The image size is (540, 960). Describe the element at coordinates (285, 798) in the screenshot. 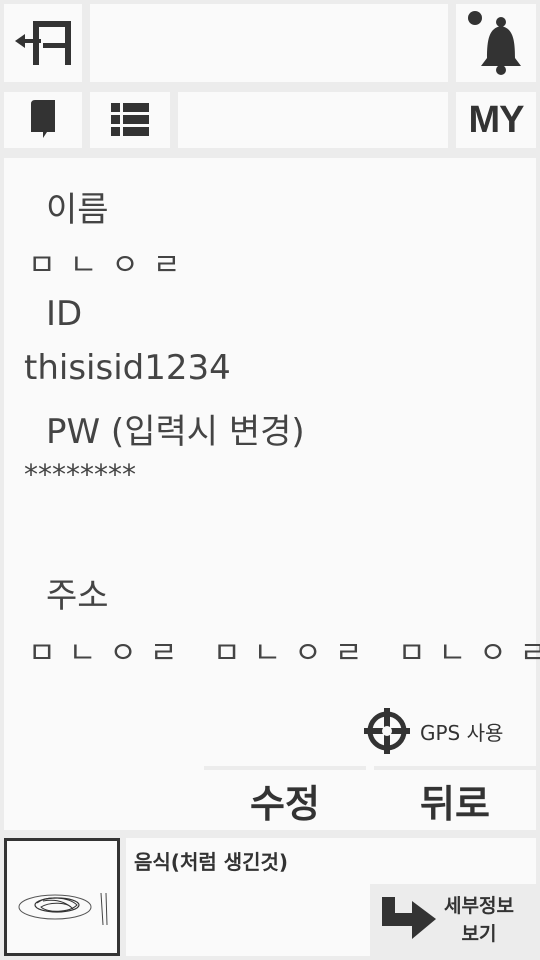

I see `edit-button: 수정` at that location.